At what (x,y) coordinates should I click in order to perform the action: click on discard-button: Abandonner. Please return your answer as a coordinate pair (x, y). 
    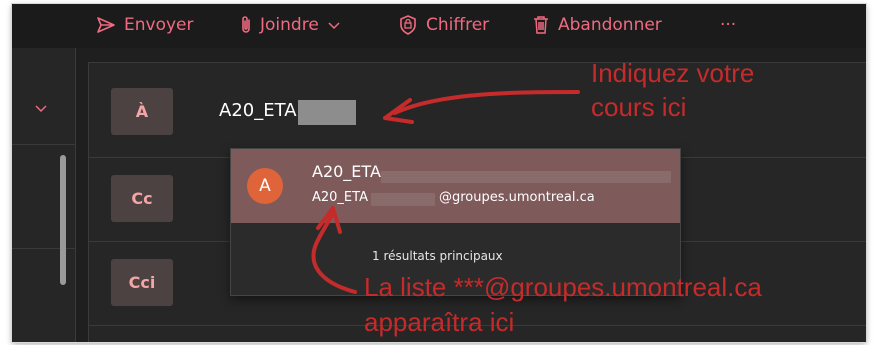
    Looking at the image, I should click on (597, 25).